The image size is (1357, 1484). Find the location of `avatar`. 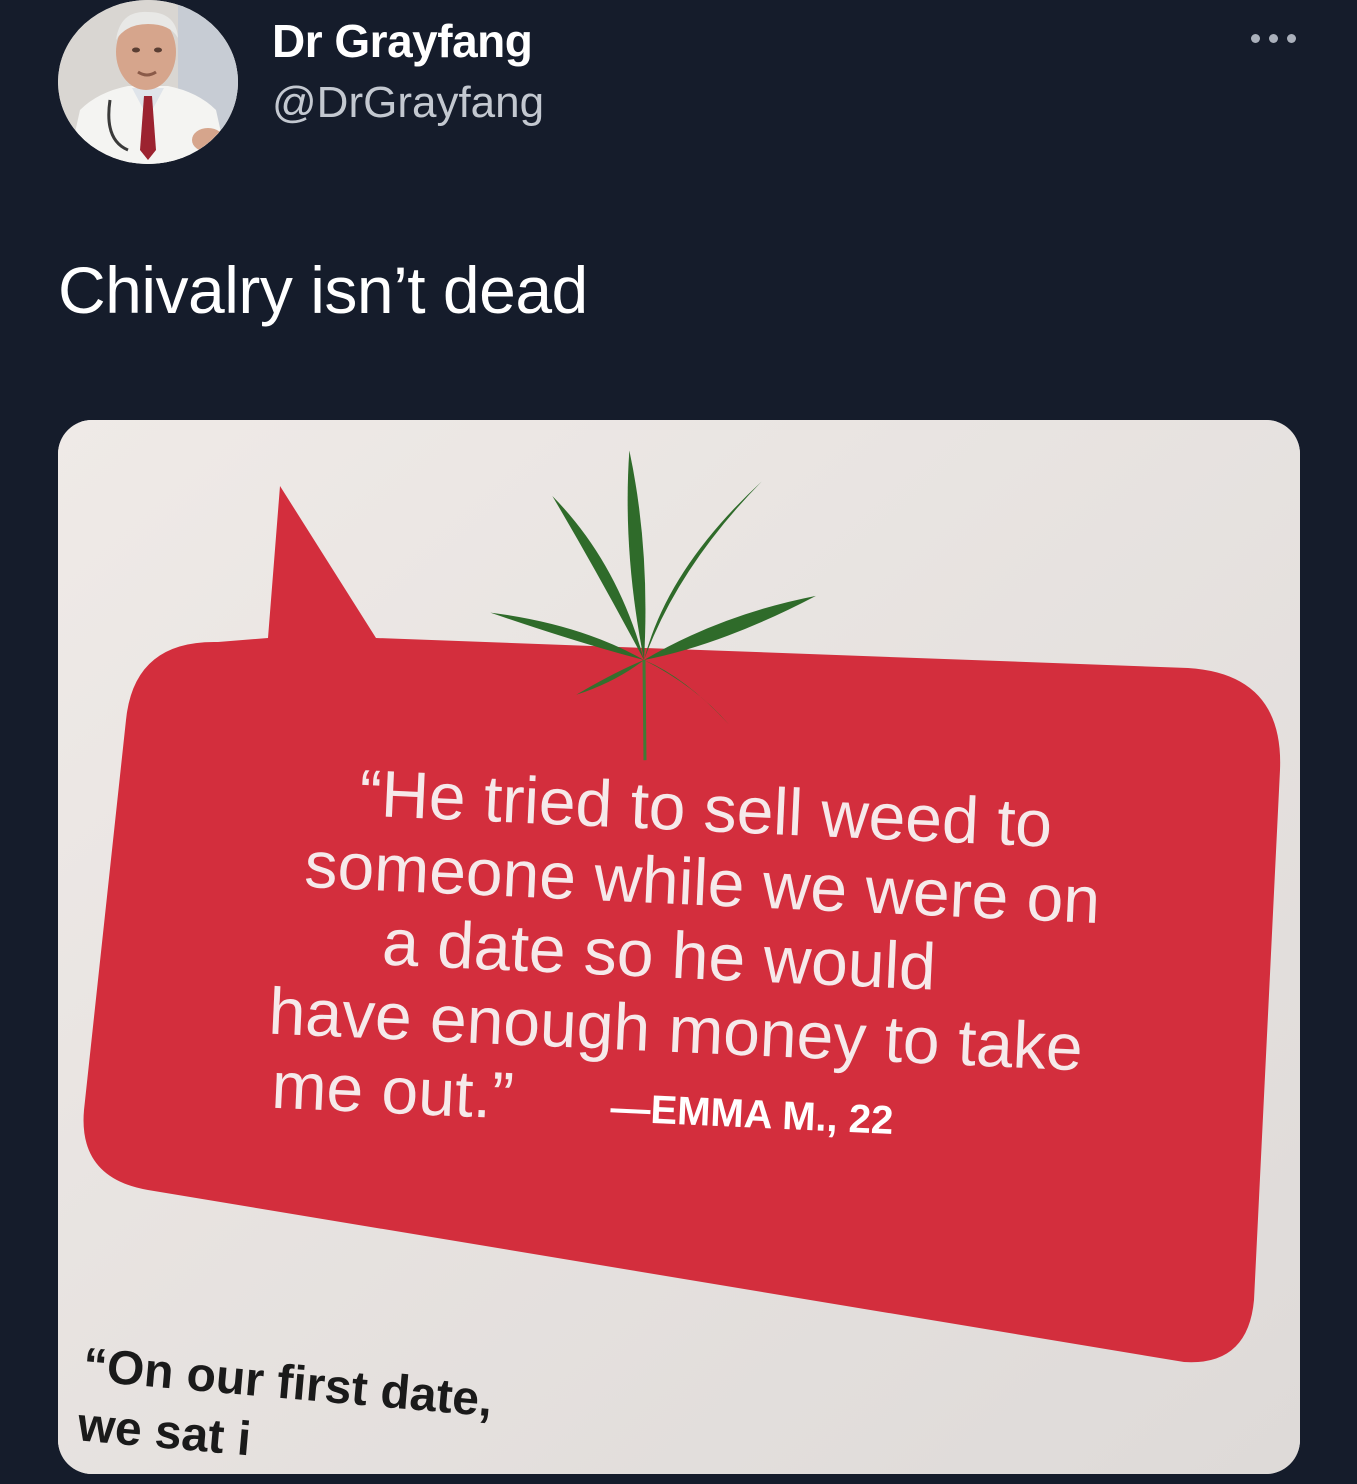

avatar is located at coordinates (148, 82).